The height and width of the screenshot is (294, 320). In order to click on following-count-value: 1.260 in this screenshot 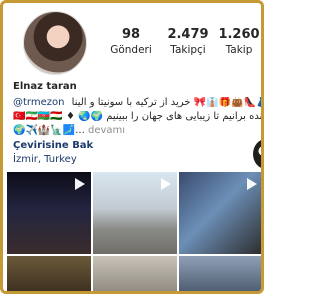, I will do `click(239, 34)`.